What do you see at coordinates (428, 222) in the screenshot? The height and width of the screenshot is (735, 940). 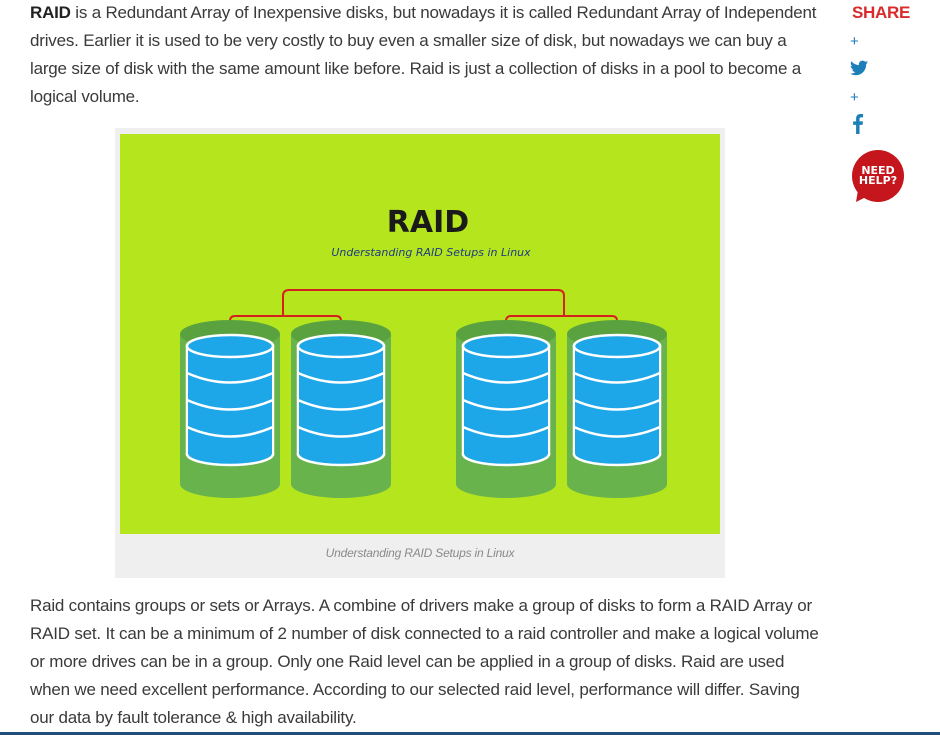 I see `image-title: RAID` at bounding box center [428, 222].